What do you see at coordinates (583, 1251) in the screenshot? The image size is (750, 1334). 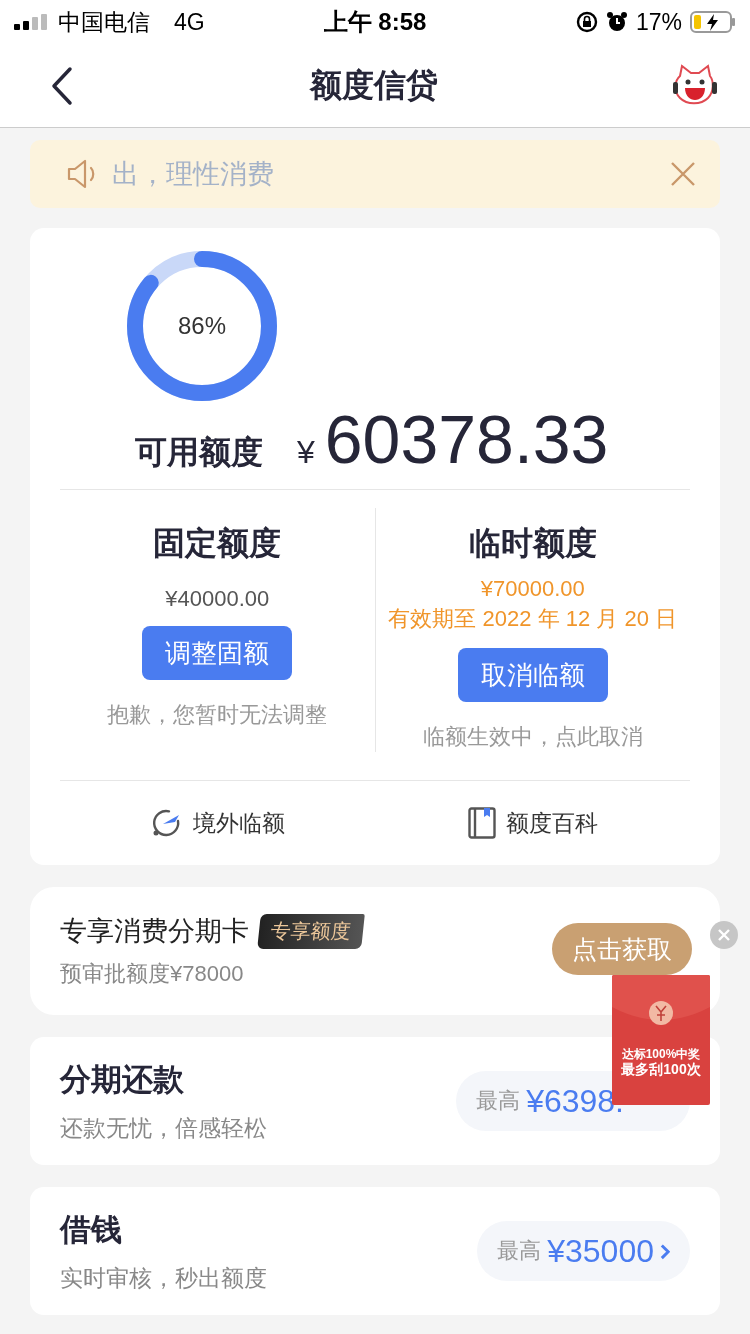 I see `max-amount-pill: 最高 ¥35000` at bounding box center [583, 1251].